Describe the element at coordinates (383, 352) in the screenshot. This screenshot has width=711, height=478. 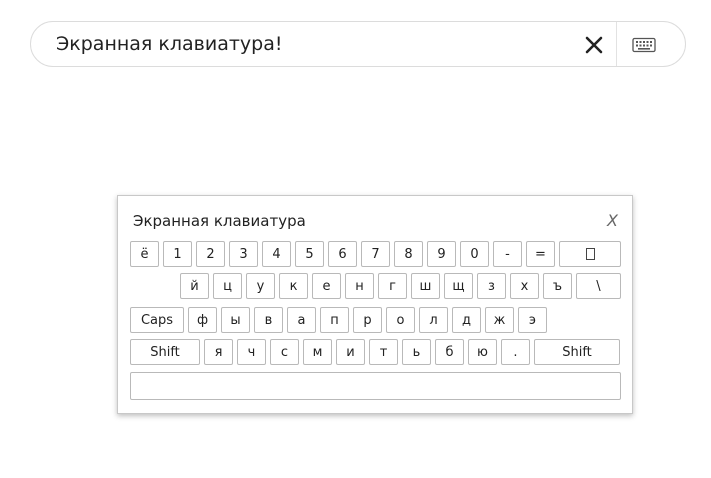
I see `key: т` at that location.